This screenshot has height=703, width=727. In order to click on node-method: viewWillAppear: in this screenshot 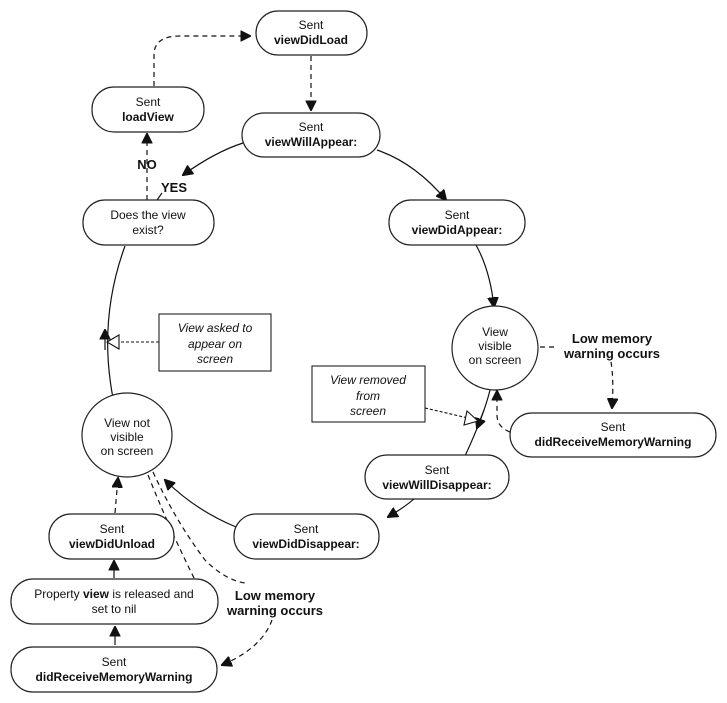, I will do `click(311, 142)`.